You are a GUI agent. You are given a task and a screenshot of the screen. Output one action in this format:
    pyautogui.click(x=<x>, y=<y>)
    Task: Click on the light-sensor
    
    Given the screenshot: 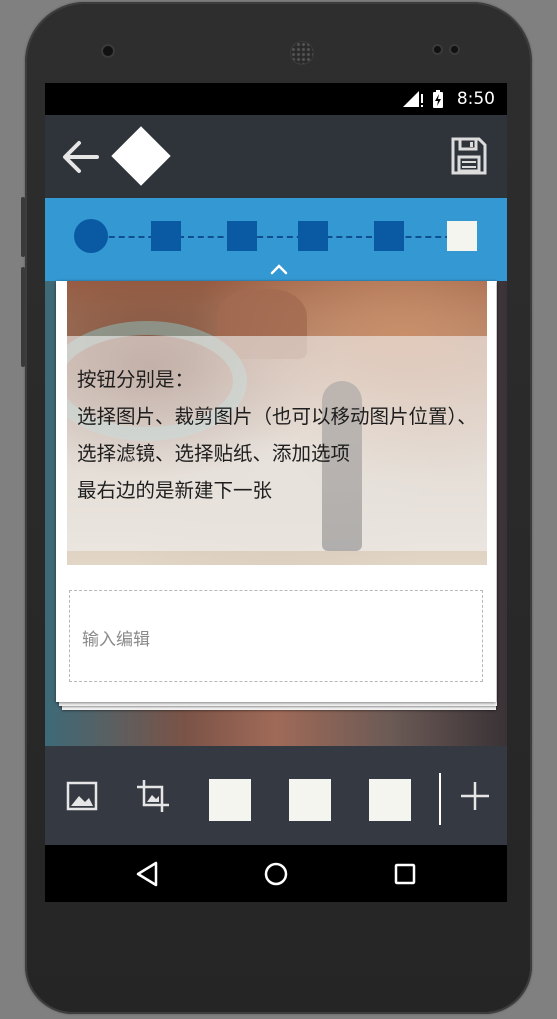 What is the action you would take?
    pyautogui.click(x=454, y=49)
    